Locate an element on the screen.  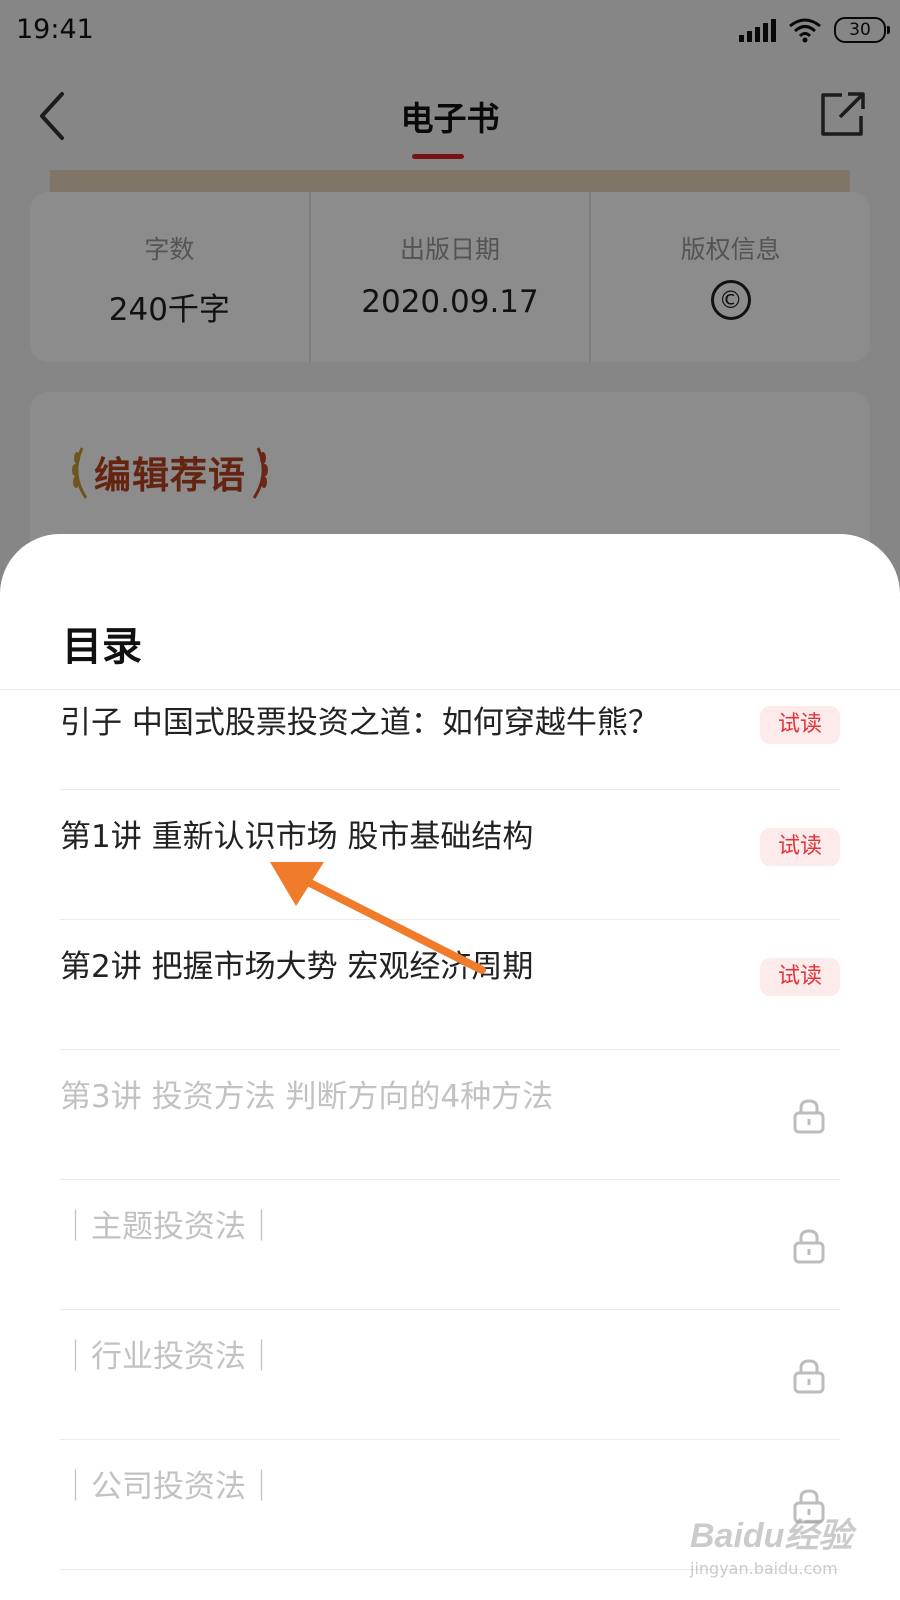
watermark: Baidu经验 jingyan.baidu.com is located at coordinates (785, 1548).